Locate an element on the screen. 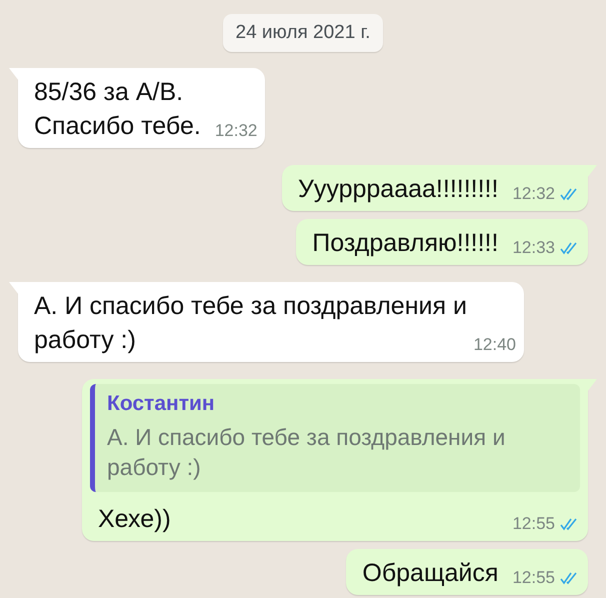 The height and width of the screenshot is (598, 606). message-text: Уууррраааа!!!!!!!!! is located at coordinates (398, 189).